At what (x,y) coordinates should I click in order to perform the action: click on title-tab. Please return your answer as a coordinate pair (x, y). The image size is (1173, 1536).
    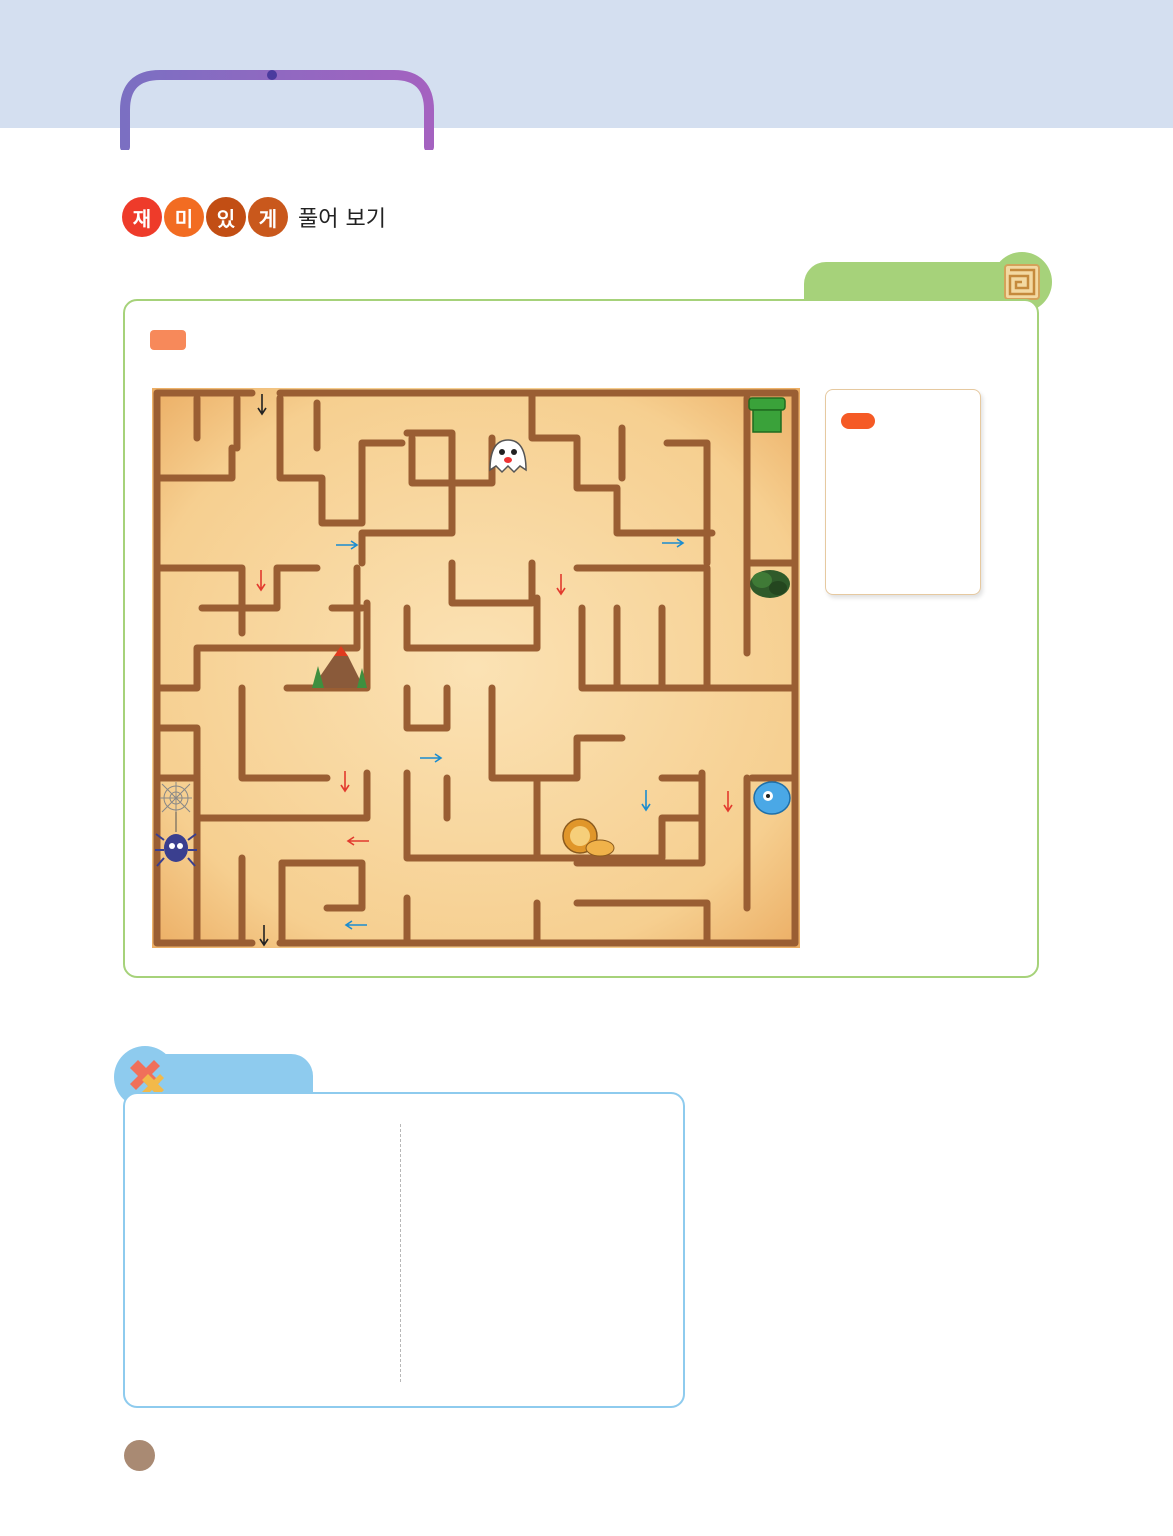
    Looking at the image, I should click on (277, 110).